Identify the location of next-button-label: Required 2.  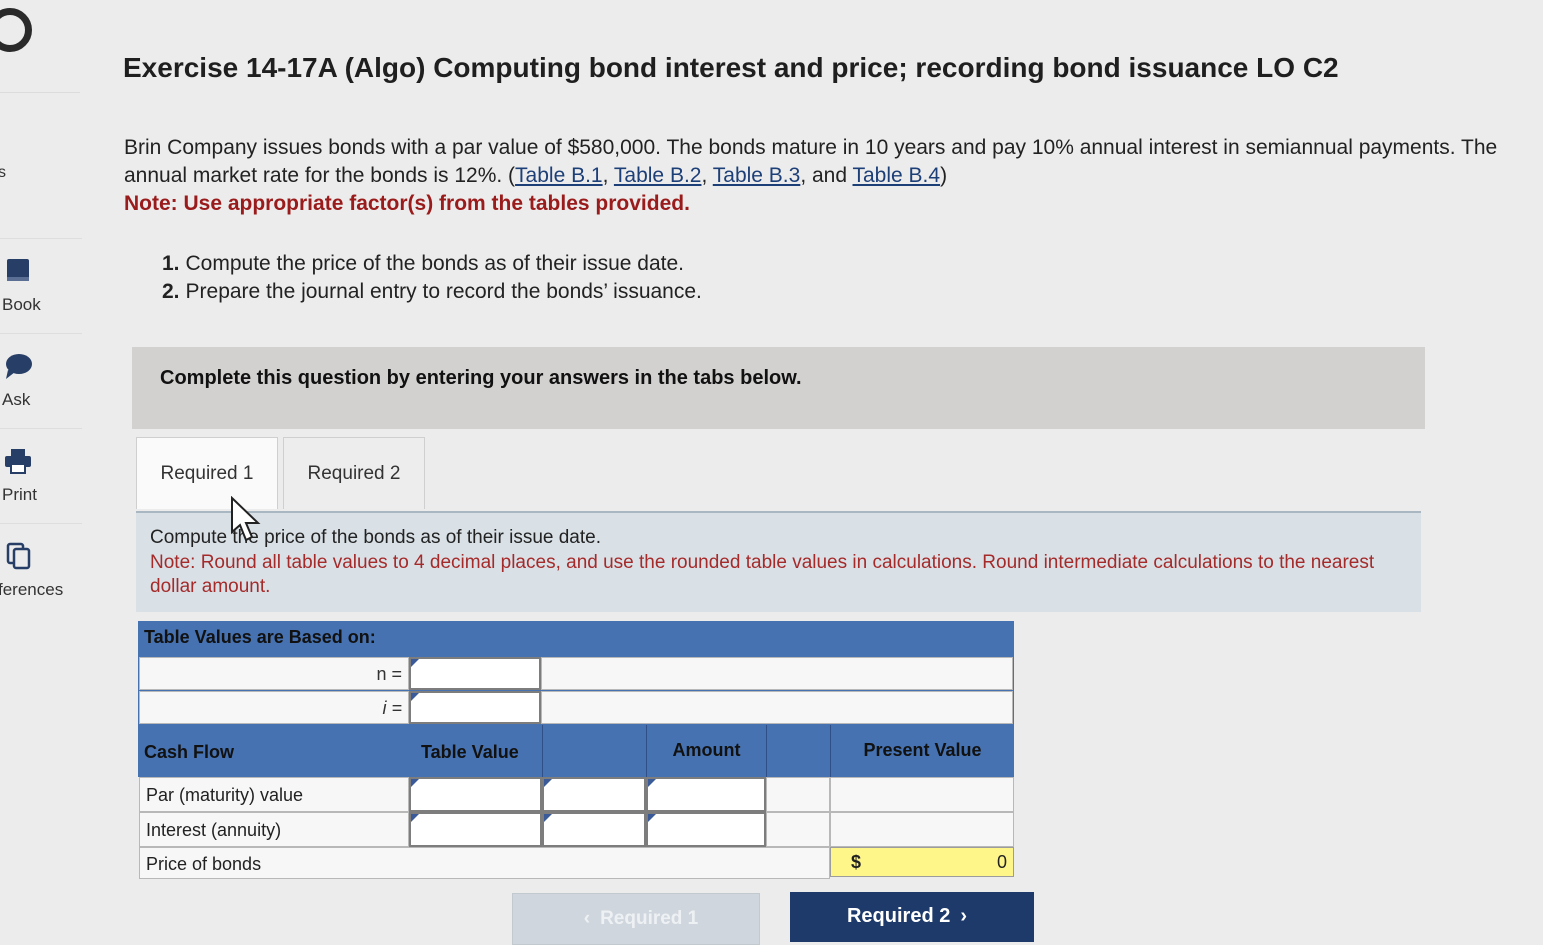
(898, 916).